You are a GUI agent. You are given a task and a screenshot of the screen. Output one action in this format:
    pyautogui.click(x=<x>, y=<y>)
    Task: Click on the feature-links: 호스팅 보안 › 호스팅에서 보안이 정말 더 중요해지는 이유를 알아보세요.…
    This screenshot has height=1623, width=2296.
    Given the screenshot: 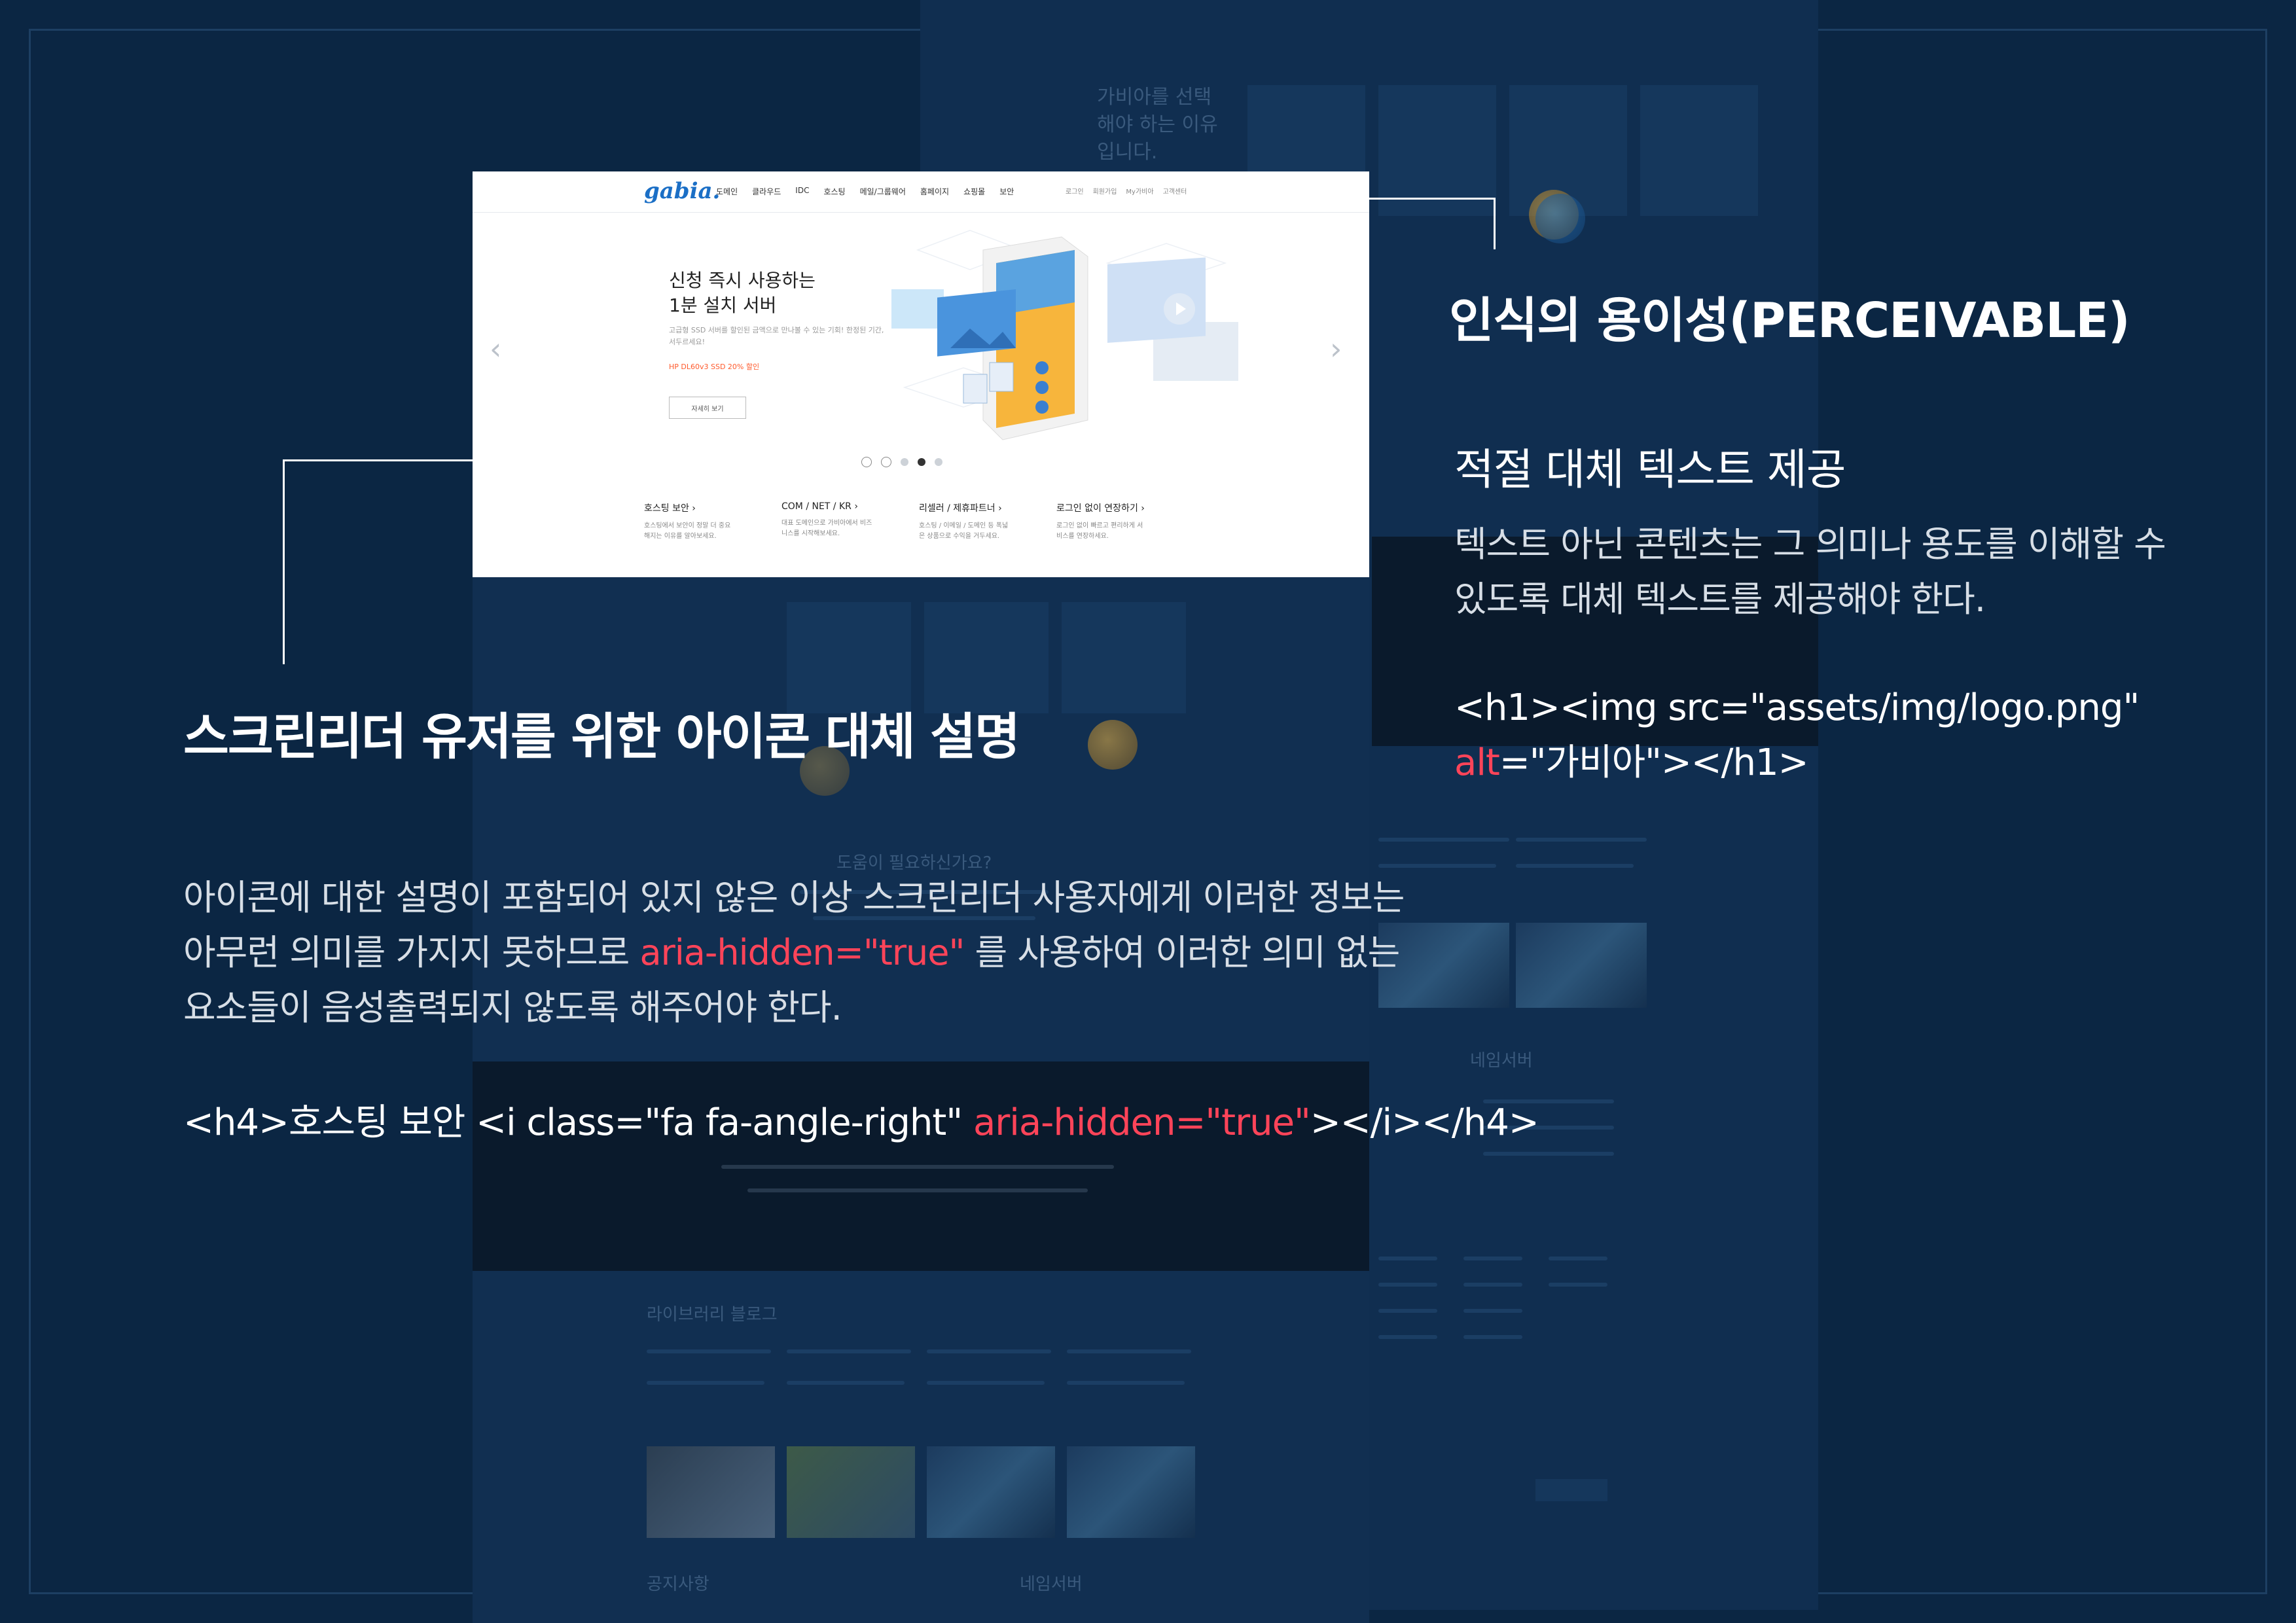 What is the action you would take?
    pyautogui.click(x=896, y=521)
    